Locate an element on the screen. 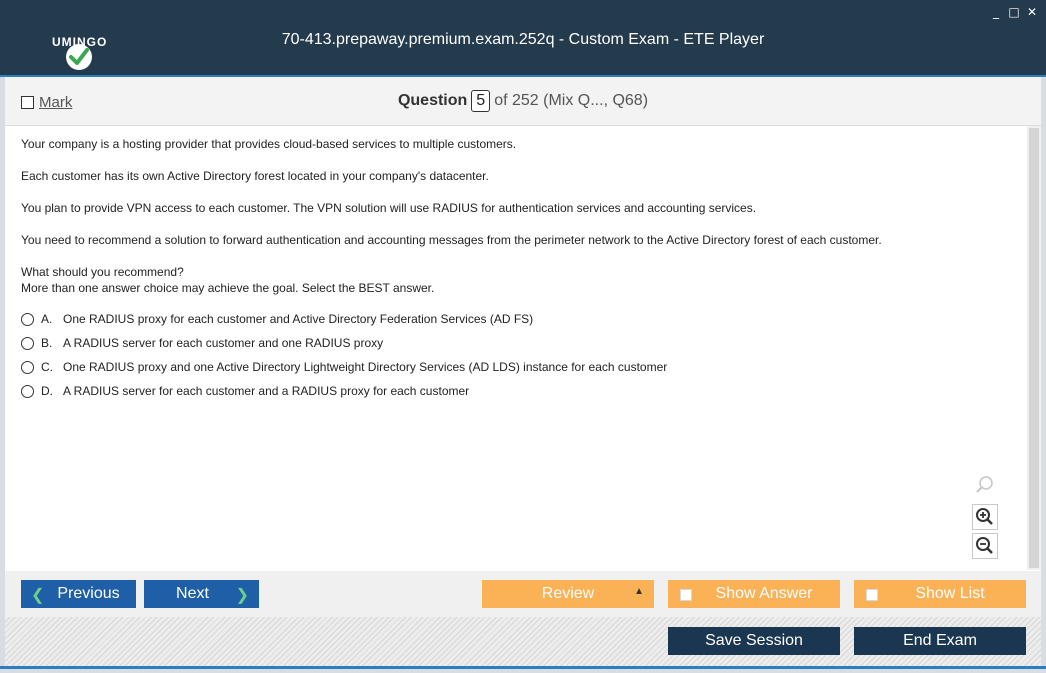 Image resolution: width=1046 pixels, height=673 pixels. scrollbar-thumb is located at coordinates (1034, 348).